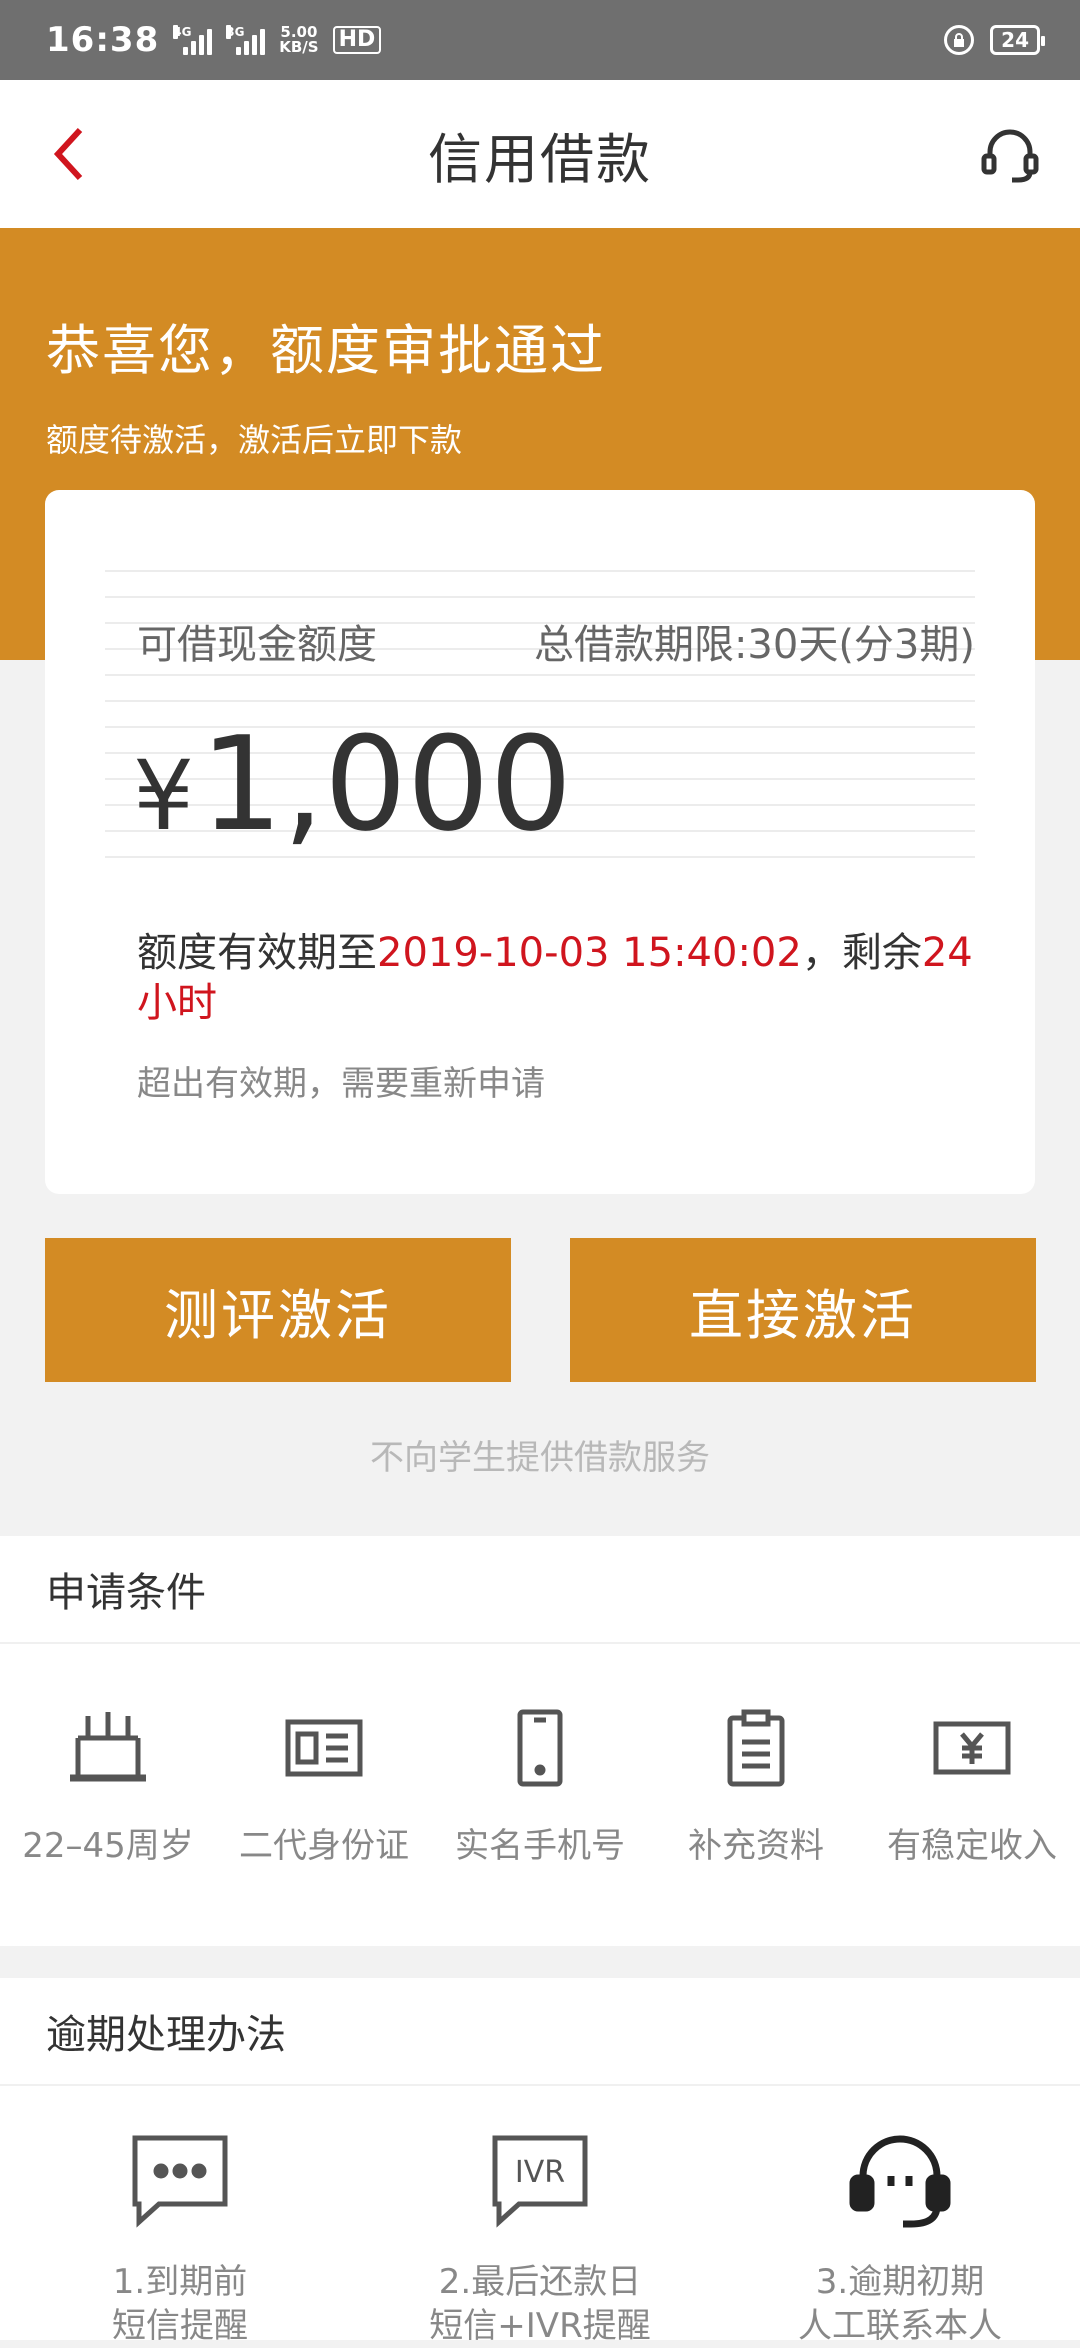 Image resolution: width=1080 pixels, height=2348 pixels. I want to click on svg-text: IVR, so click(540, 2172).